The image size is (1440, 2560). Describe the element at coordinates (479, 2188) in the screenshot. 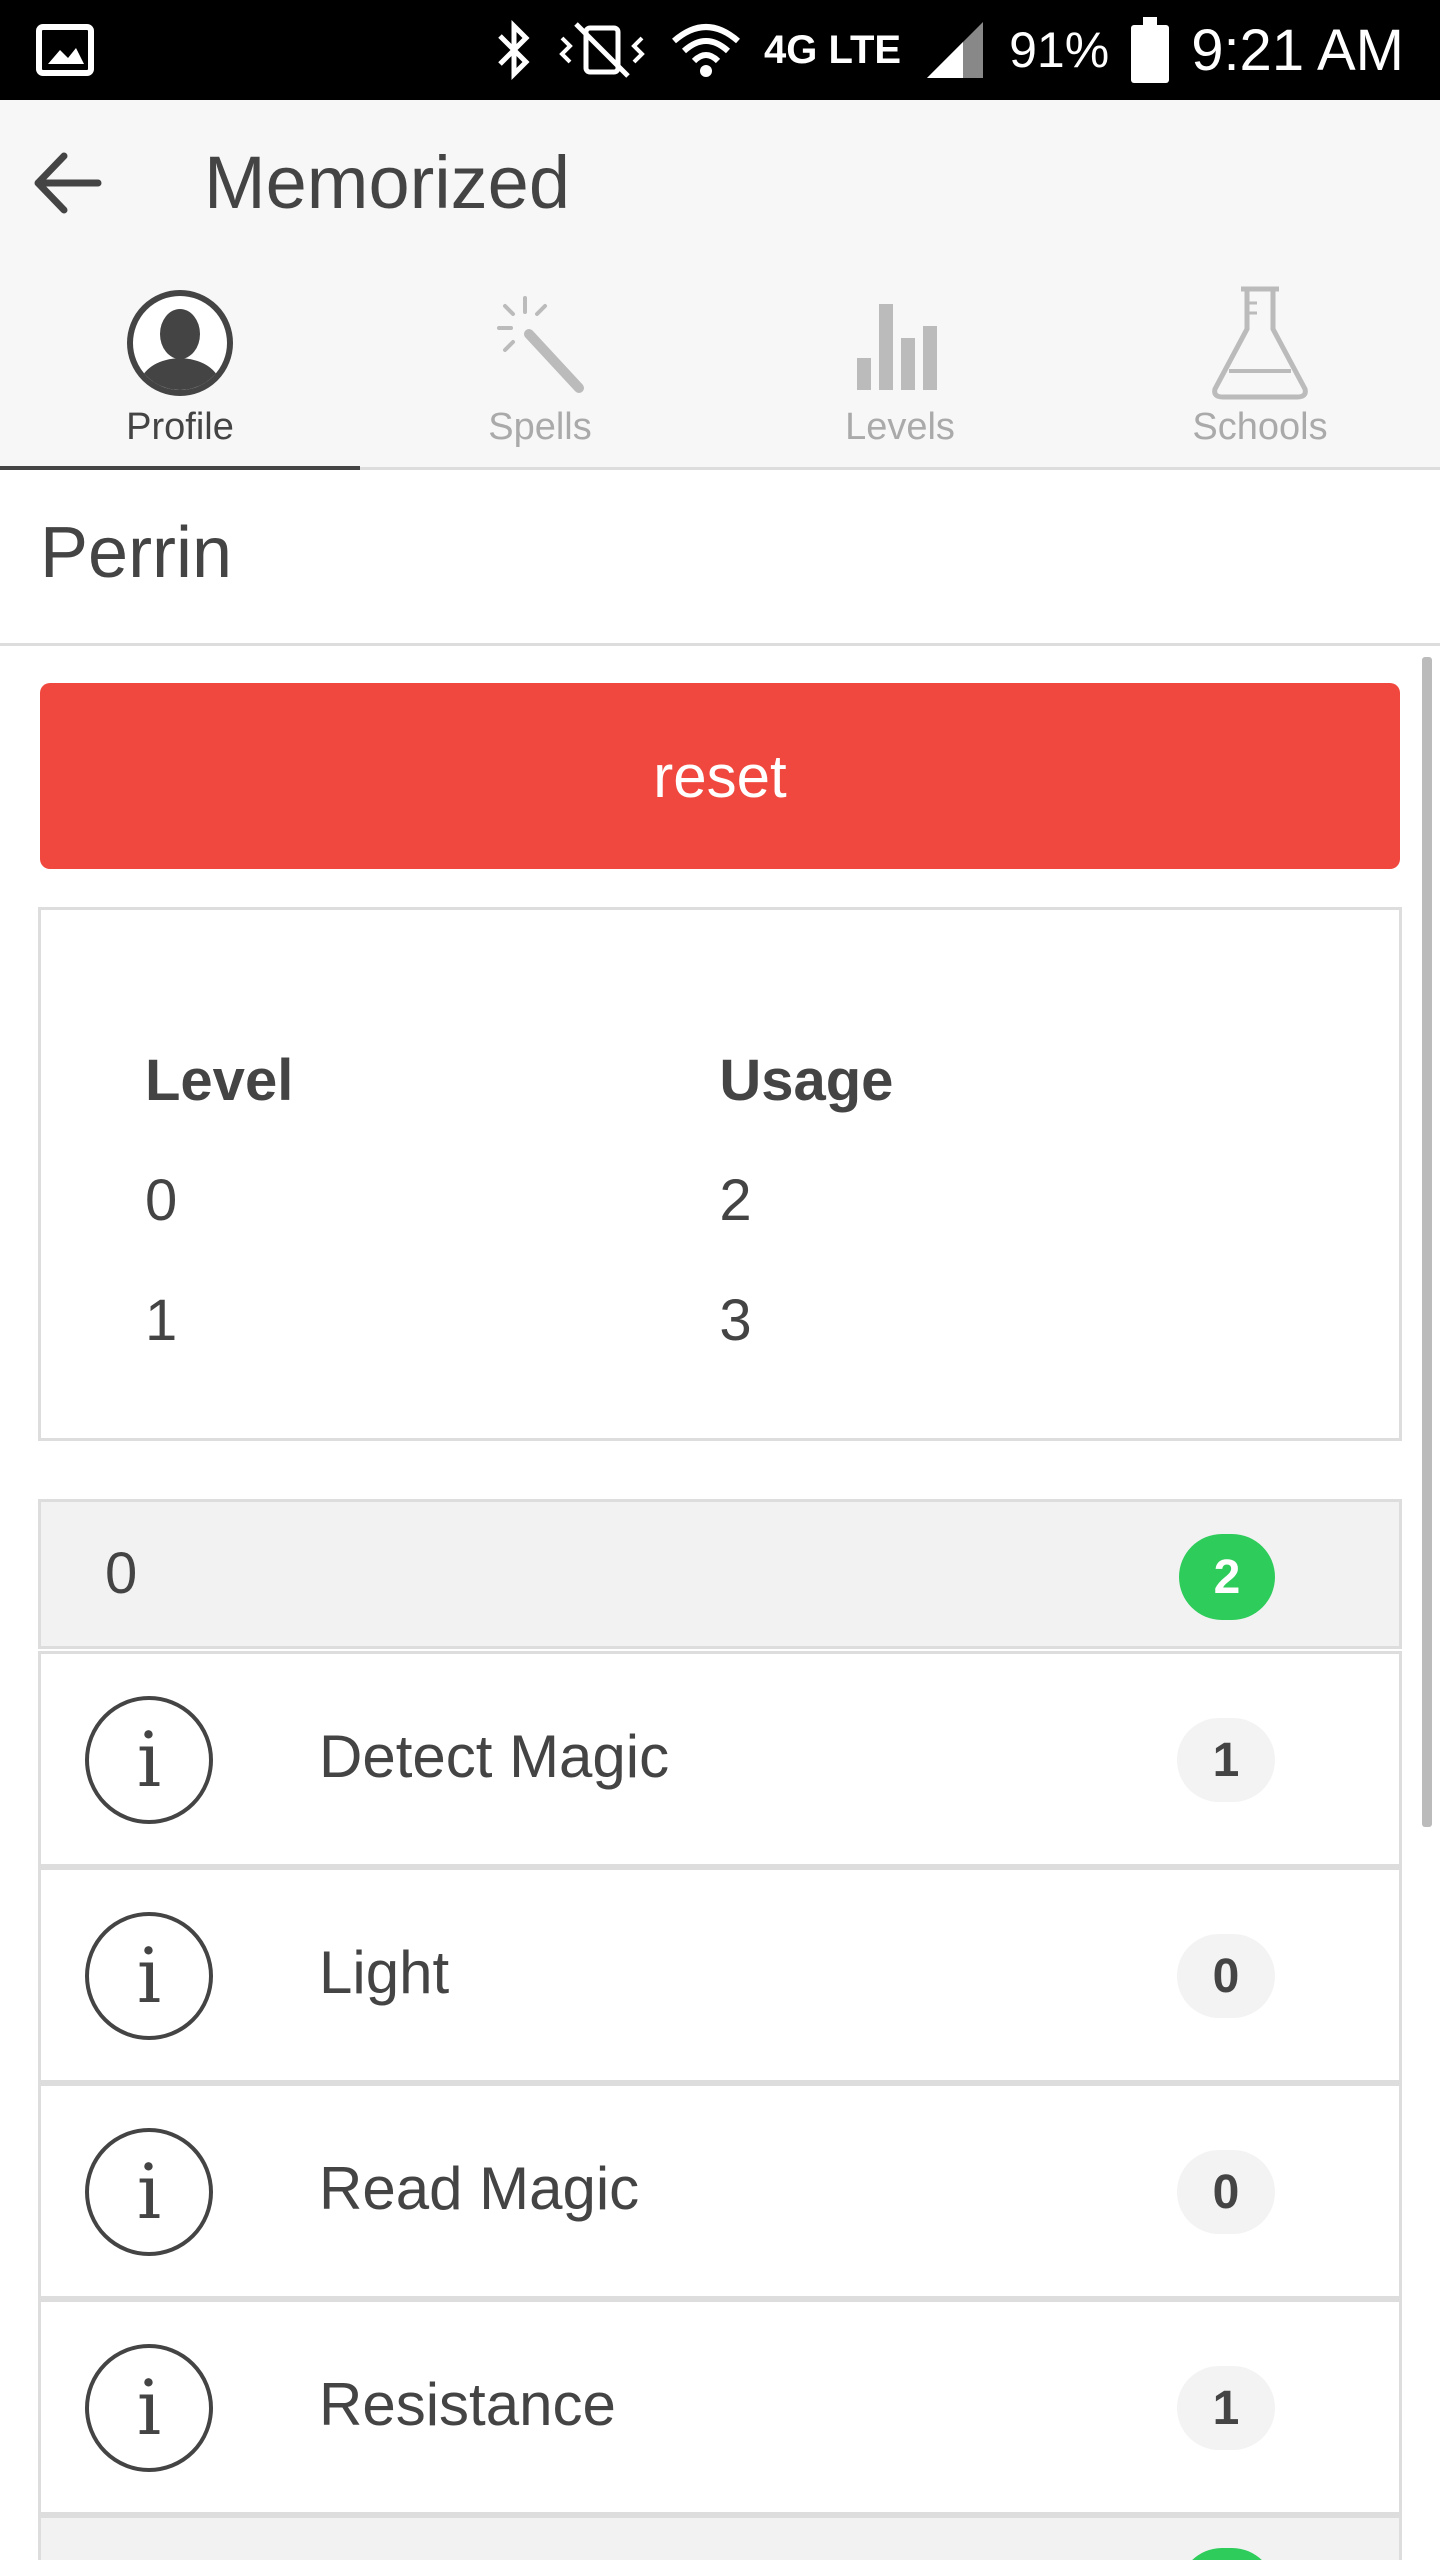

I see `spell-name: Read Magic` at that location.